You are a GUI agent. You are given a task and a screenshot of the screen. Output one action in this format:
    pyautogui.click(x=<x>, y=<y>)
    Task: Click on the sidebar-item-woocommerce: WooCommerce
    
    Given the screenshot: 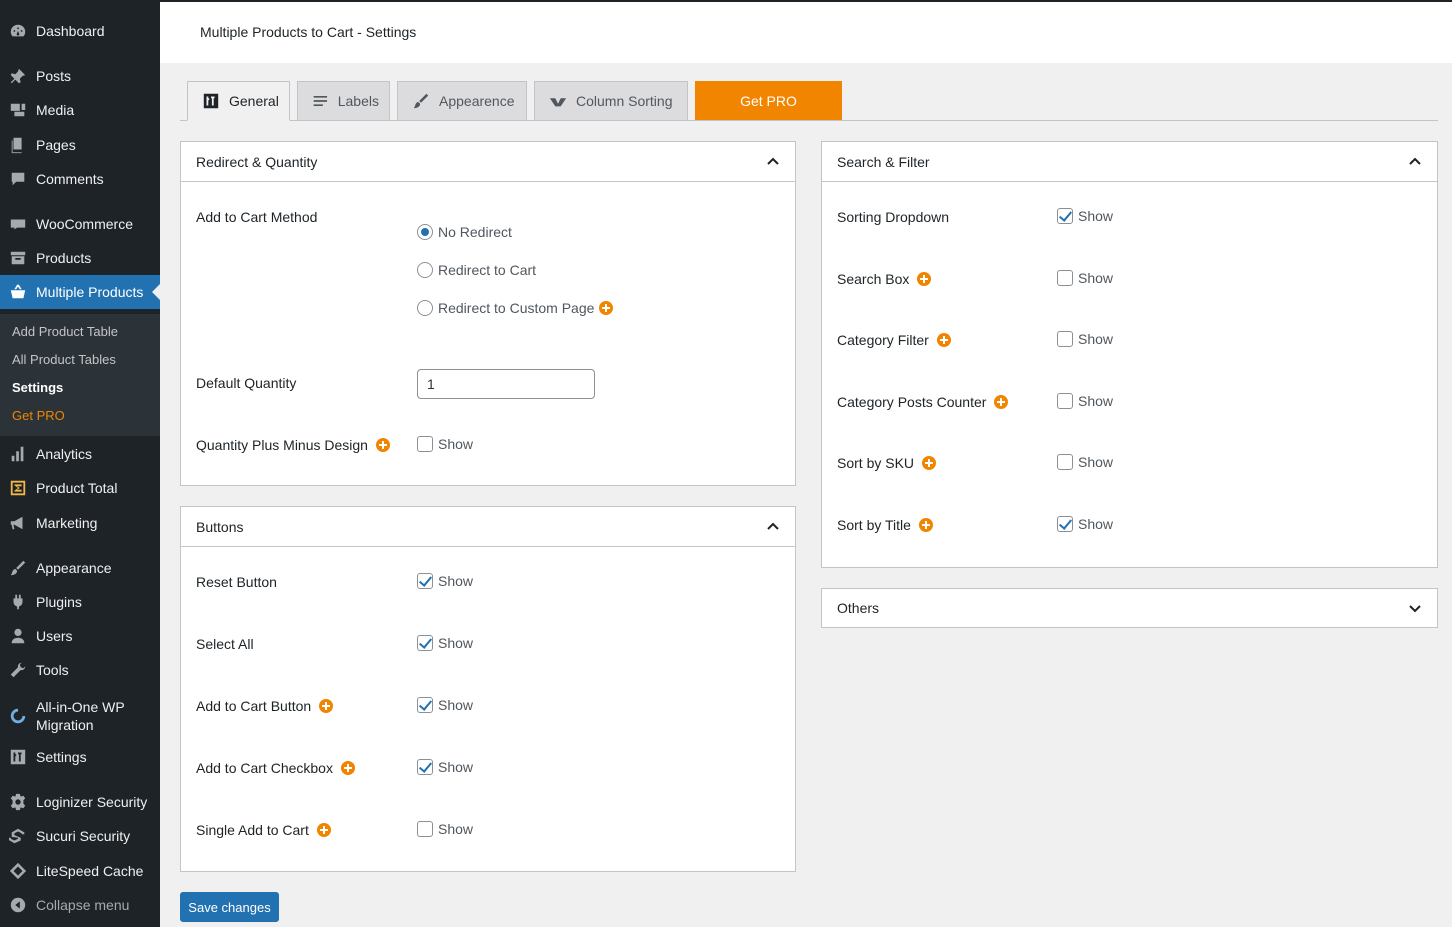 What is the action you would take?
    pyautogui.click(x=80, y=224)
    